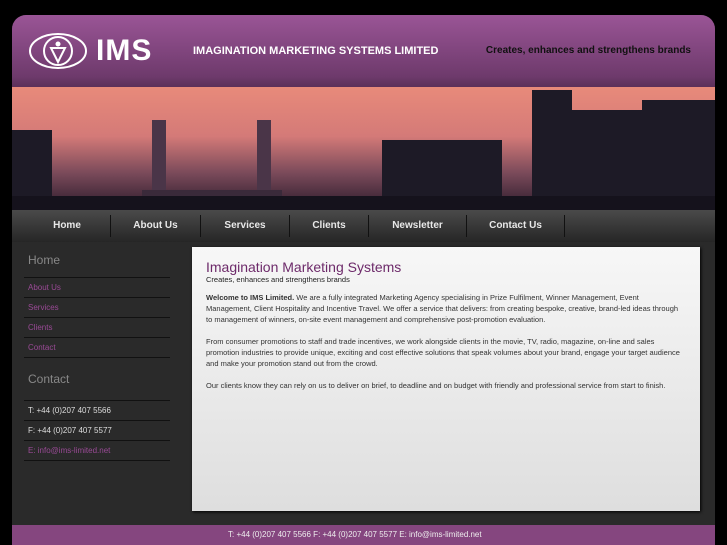 Image resolution: width=727 pixels, height=545 pixels. I want to click on nav-contact-us: Contact Us, so click(516, 226).